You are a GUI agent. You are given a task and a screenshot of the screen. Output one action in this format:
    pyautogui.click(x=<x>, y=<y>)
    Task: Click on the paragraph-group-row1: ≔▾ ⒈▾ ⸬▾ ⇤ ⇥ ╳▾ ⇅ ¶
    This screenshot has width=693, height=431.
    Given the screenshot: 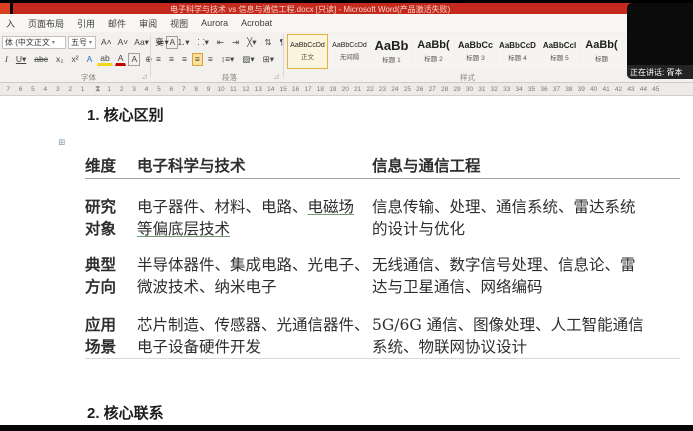 What is the action you would take?
    pyautogui.click(x=220, y=42)
    